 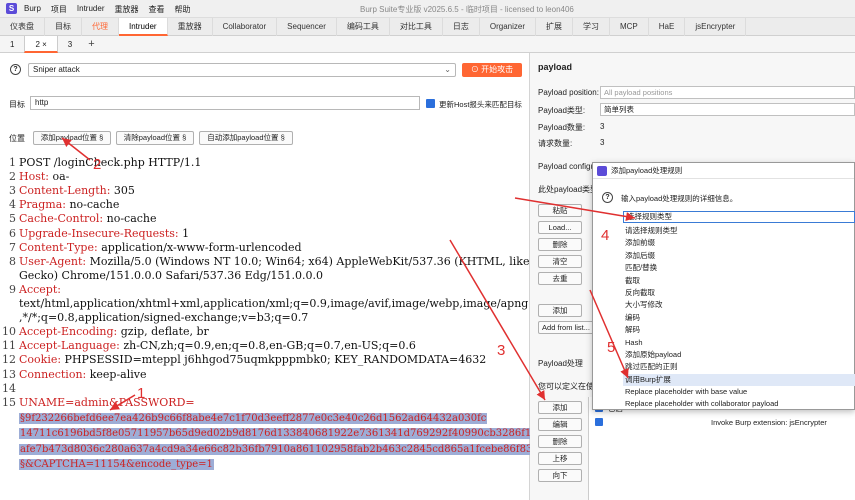 I want to click on annotation-4: 4, so click(x=605, y=235).